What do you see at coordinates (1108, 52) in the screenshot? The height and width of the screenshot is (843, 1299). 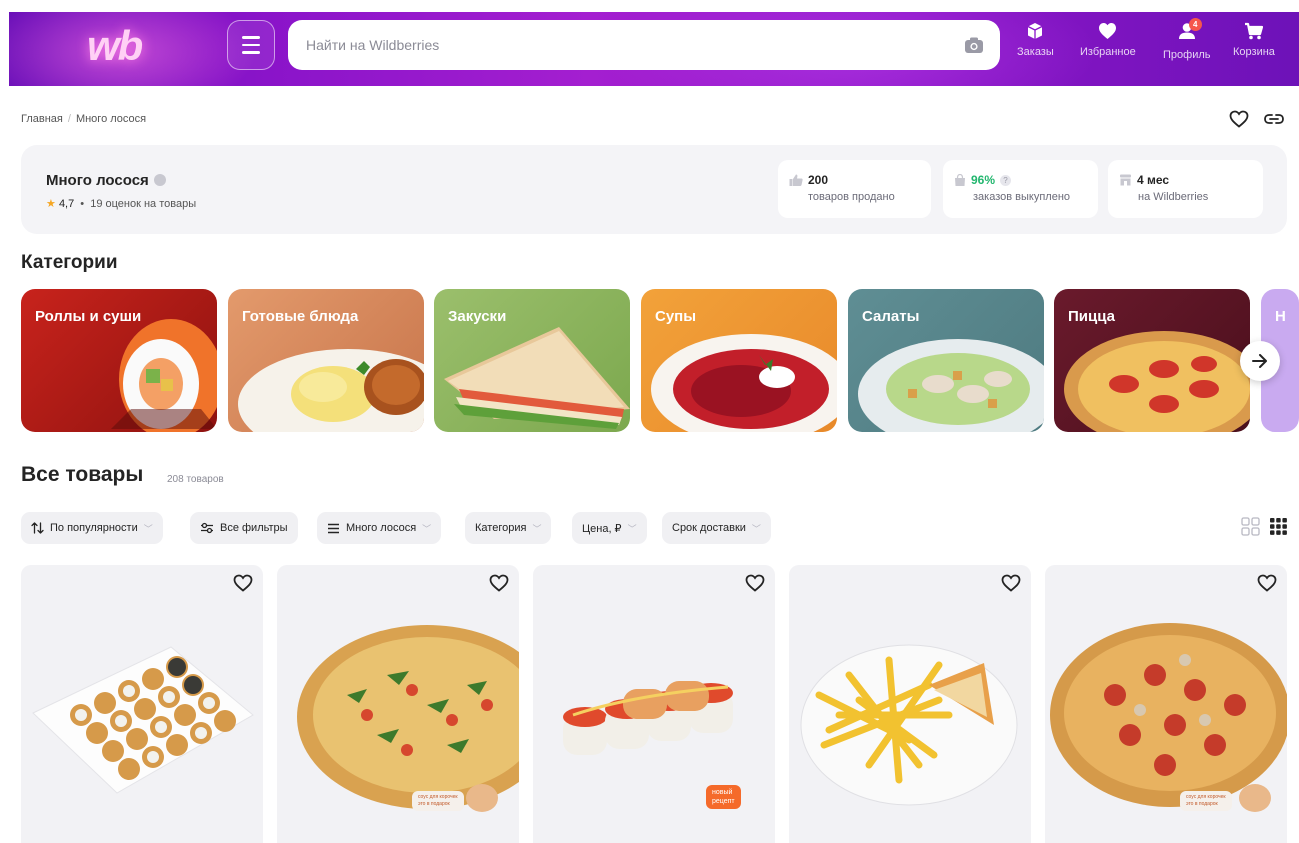 I see `nav-favorites-label: Избранное` at bounding box center [1108, 52].